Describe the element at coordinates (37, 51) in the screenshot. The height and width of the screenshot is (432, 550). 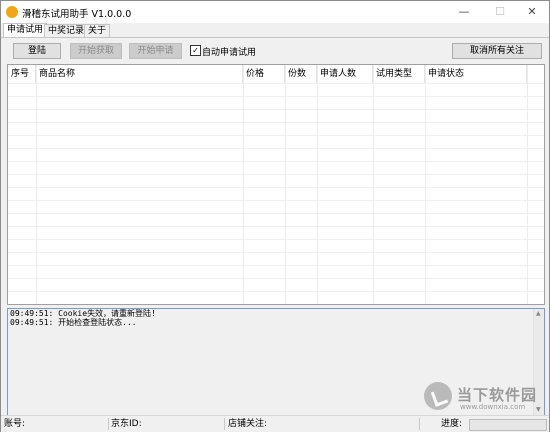
I see `login-button: 登陆` at that location.